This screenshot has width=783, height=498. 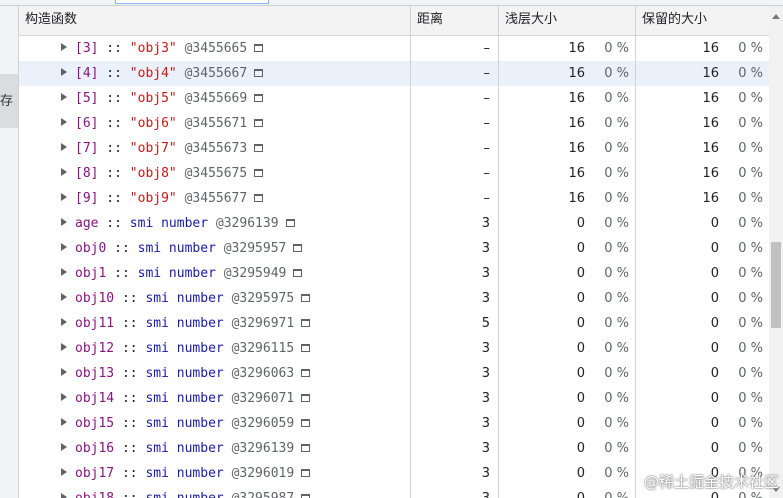 I want to click on edge-name: obj14, so click(x=95, y=398).